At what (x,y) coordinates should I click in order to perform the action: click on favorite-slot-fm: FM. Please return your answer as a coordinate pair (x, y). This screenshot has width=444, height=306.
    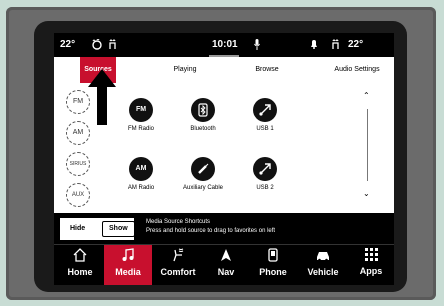
    Looking at the image, I should click on (78, 102).